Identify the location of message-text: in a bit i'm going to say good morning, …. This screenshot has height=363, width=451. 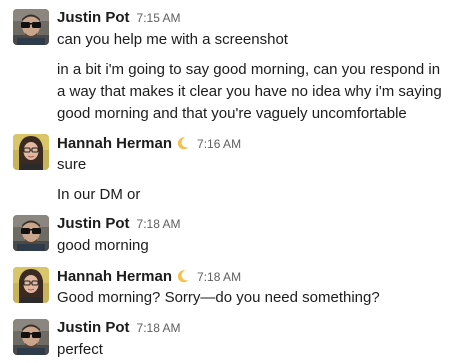
(249, 69).